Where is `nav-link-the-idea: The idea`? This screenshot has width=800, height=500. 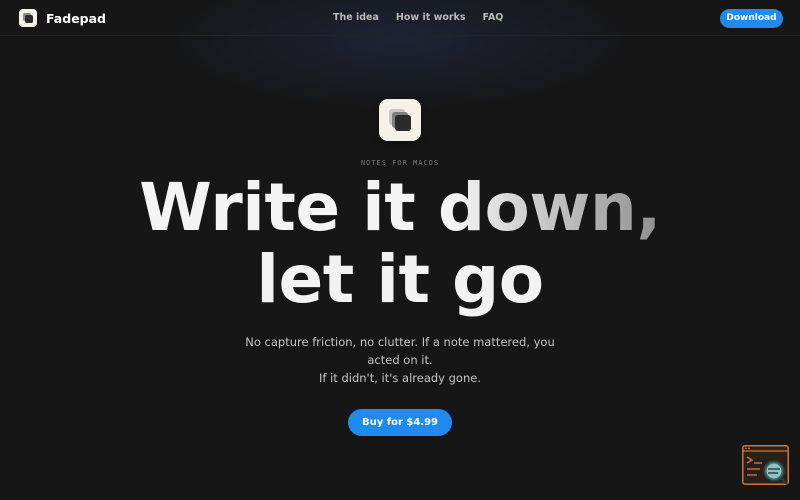 nav-link-the-idea: The idea is located at coordinates (356, 17).